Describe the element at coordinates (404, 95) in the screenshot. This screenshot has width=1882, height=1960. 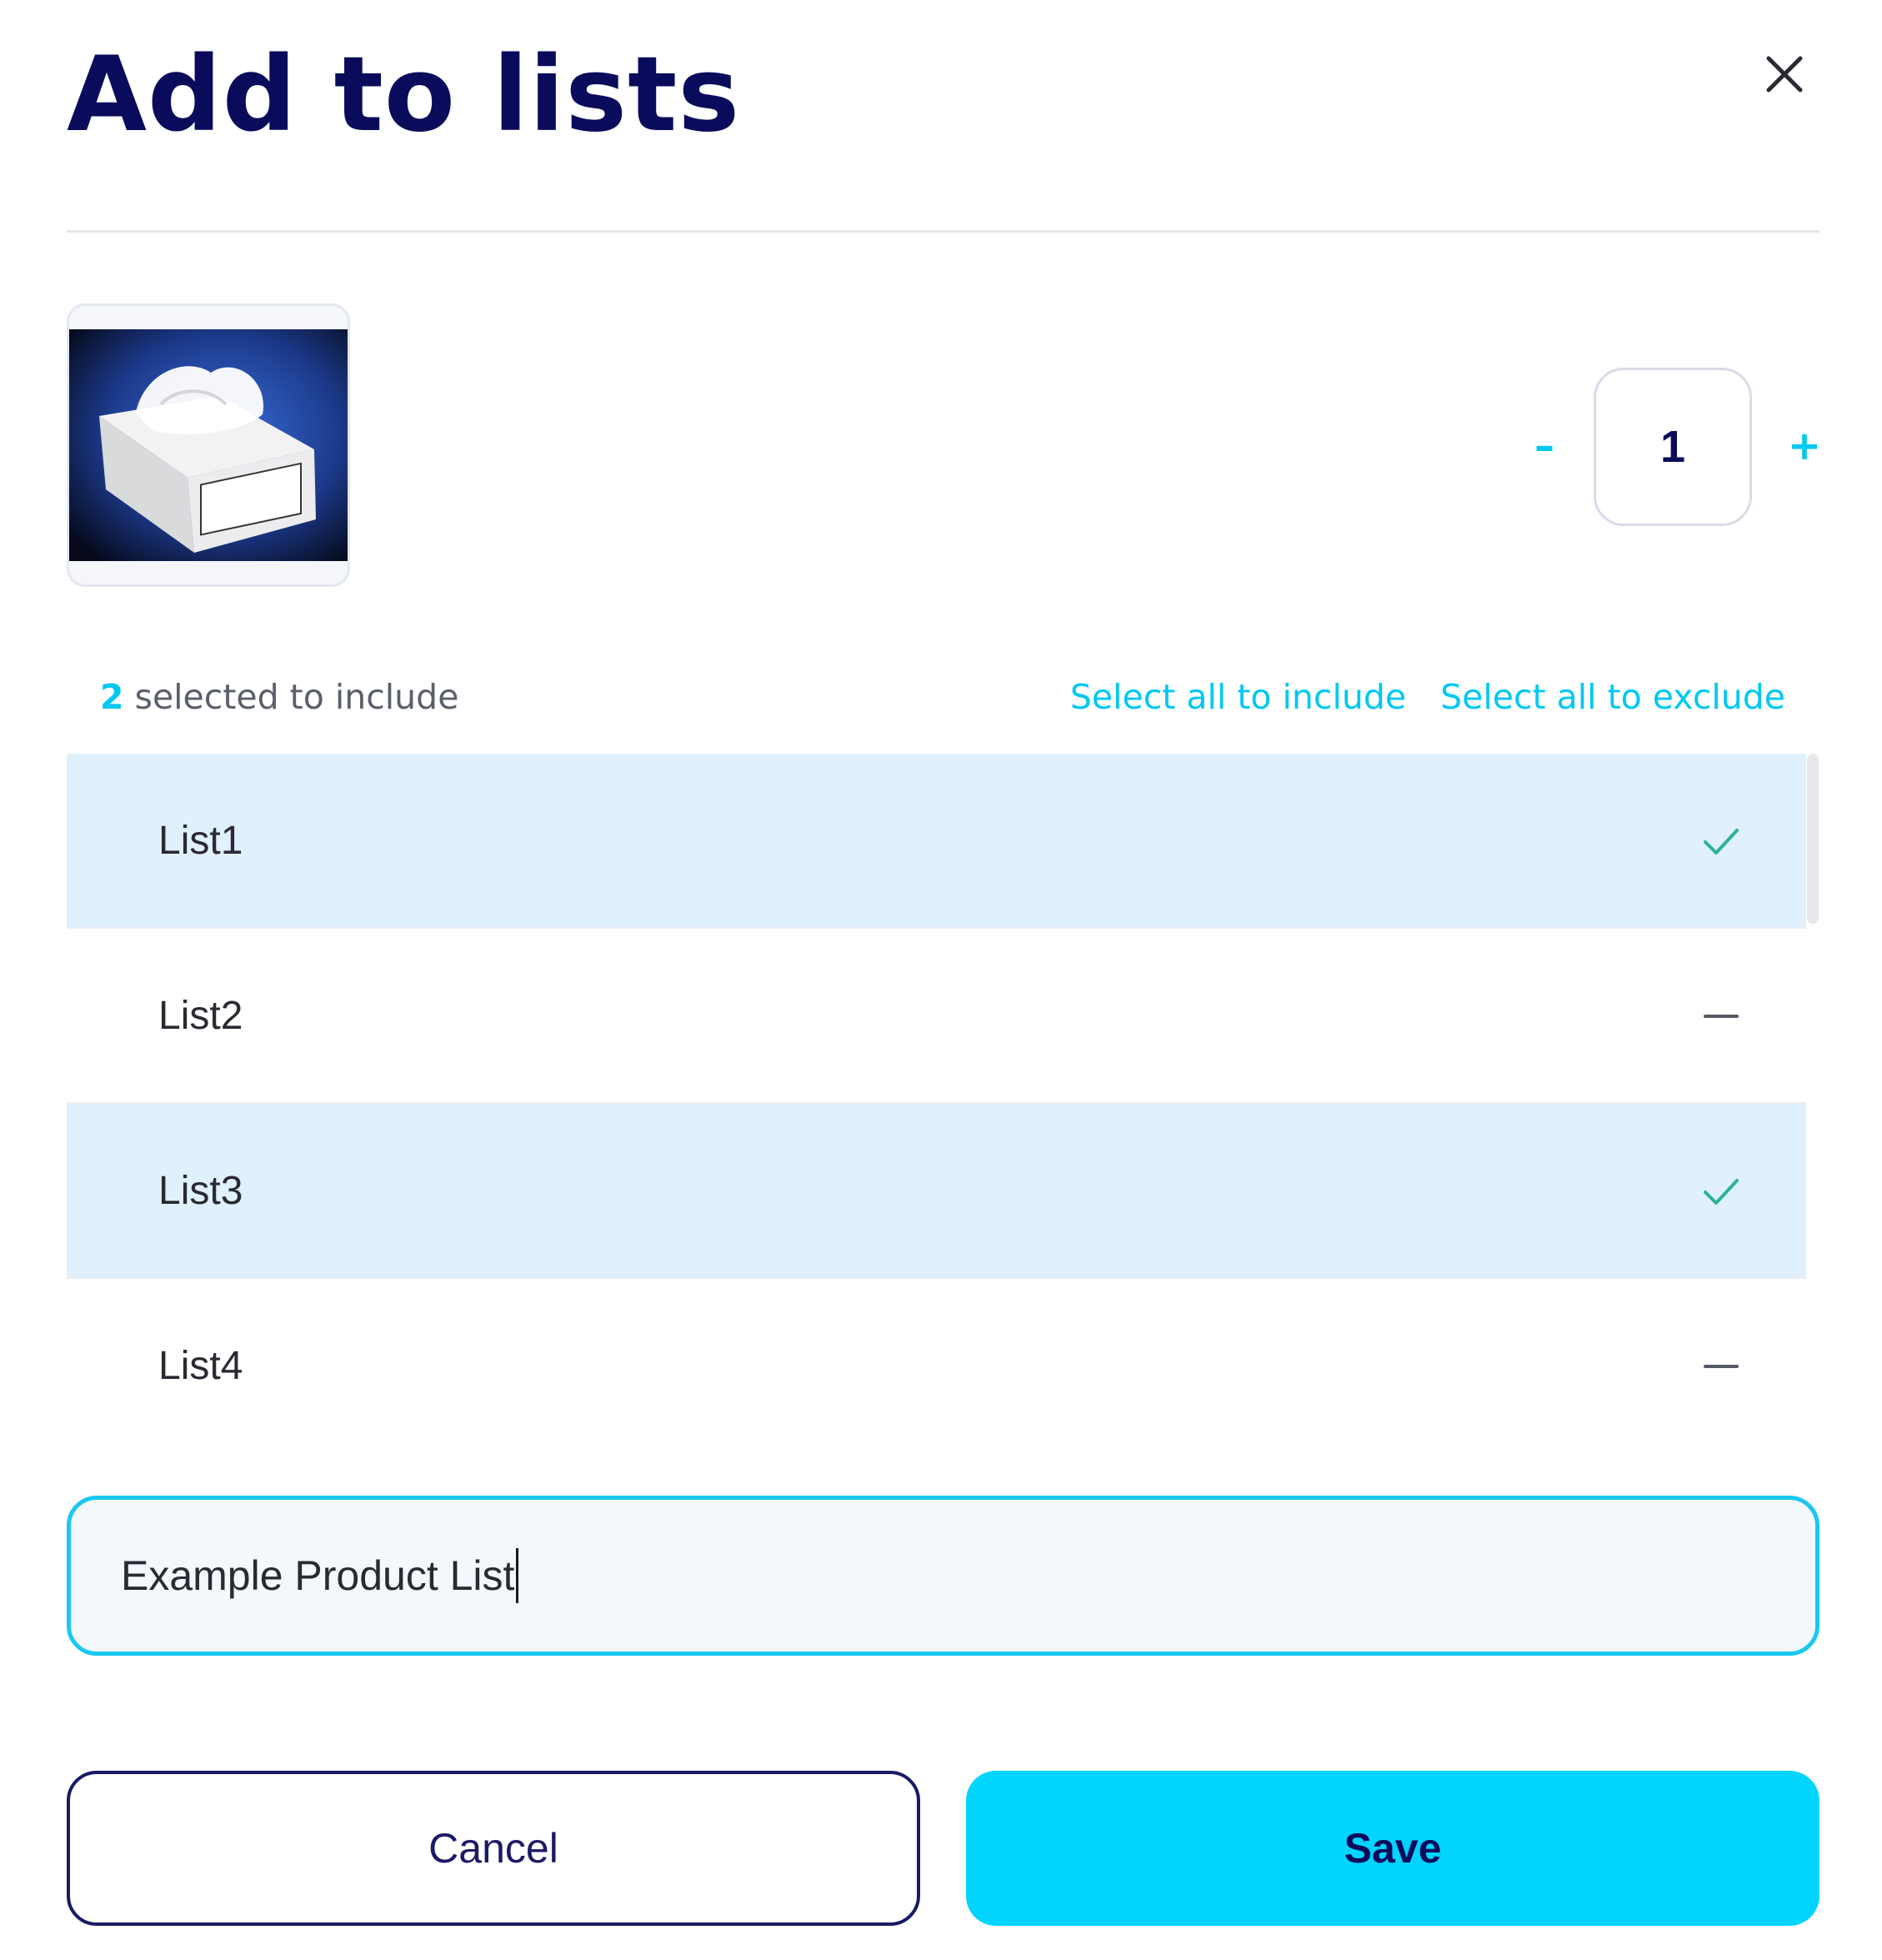
I see `dialog-title: Add to lists` at that location.